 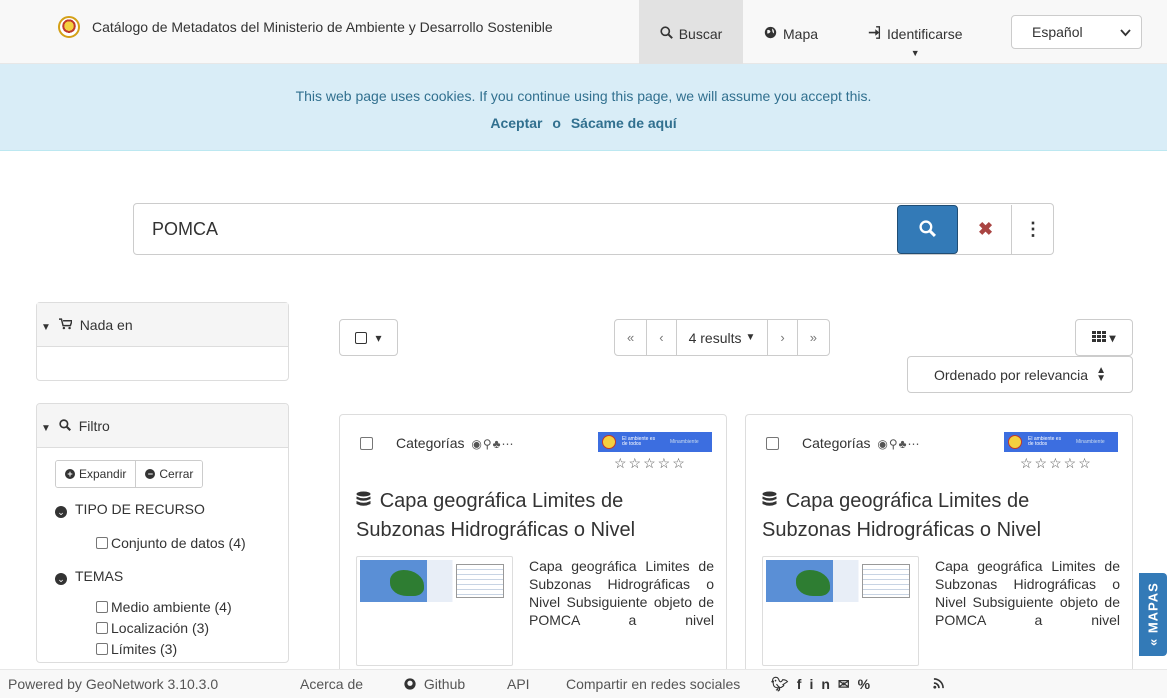 What do you see at coordinates (624, 123) in the screenshot?
I see `leave-site-link: Sácame de aquí` at bounding box center [624, 123].